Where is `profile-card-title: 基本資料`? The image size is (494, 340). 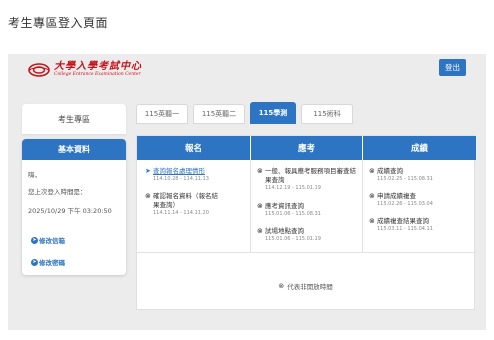
profile-card-title: 基本資料 is located at coordinates (74, 149).